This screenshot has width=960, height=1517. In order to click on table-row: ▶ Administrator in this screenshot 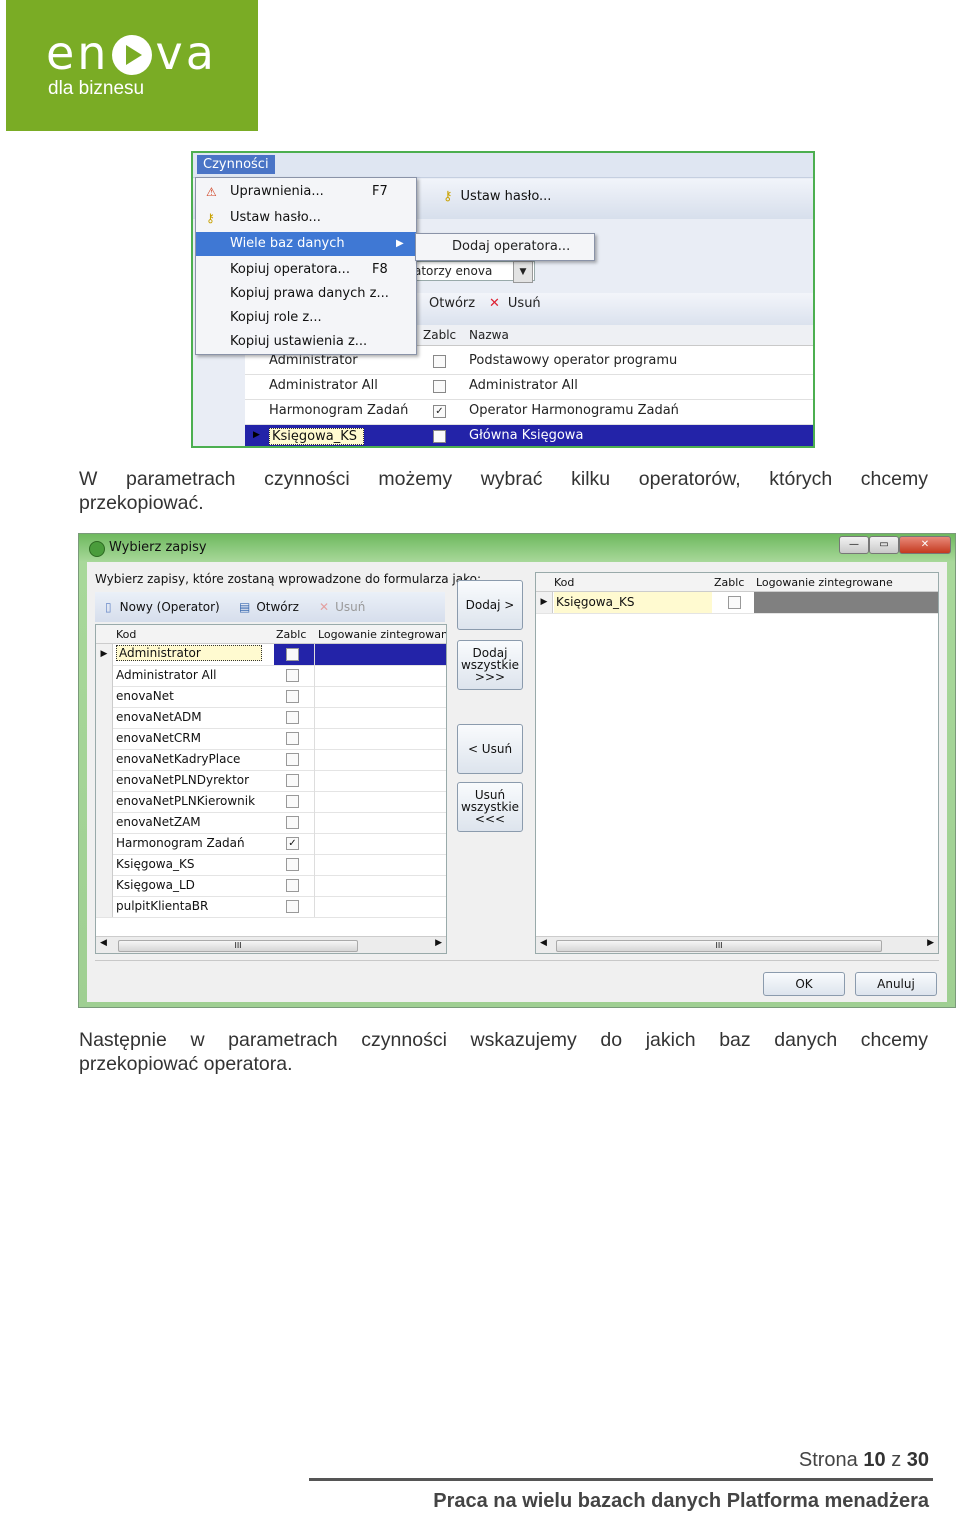, I will do `click(271, 655)`.